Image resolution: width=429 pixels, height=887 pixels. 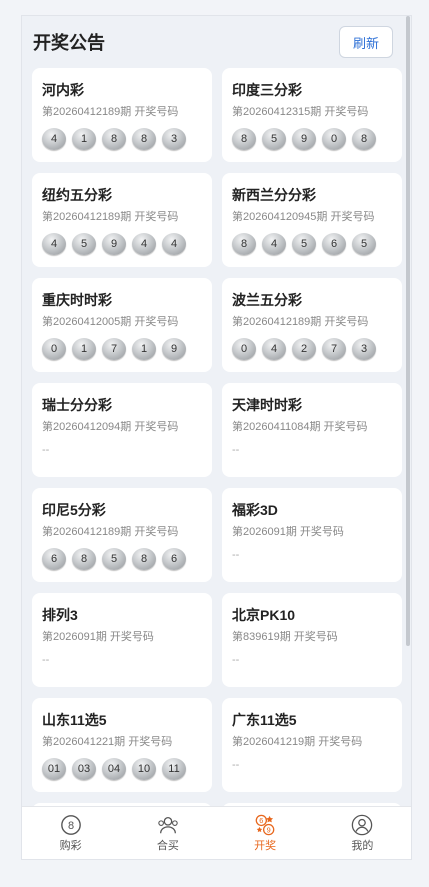 I want to click on lottery-issue: 第20260412005期 开奖号码, so click(x=110, y=322).